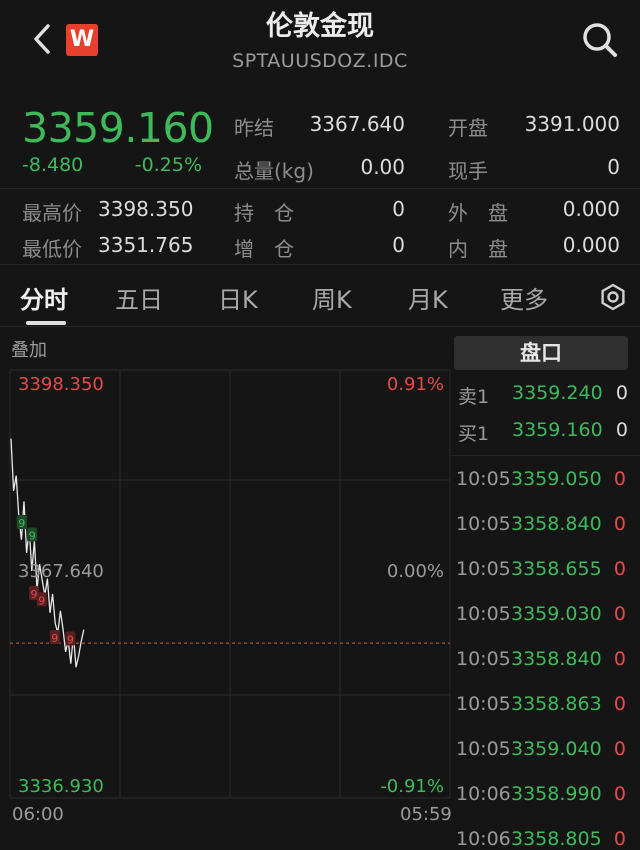 This screenshot has height=850, width=640. What do you see at coordinates (478, 249) in the screenshot?
I see `inner-label: 内 盘` at bounding box center [478, 249].